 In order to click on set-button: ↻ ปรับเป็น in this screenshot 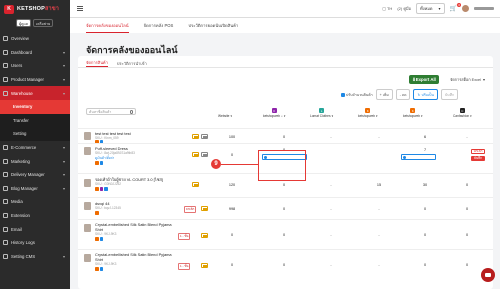, I will do `click(425, 94)`.